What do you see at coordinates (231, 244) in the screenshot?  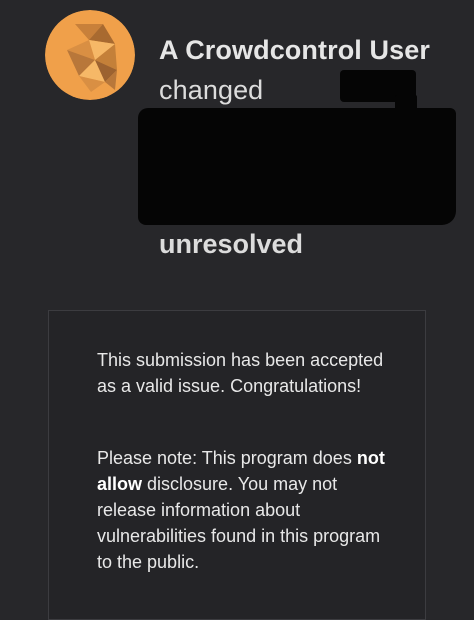 I see `status-label: unresolved` at bounding box center [231, 244].